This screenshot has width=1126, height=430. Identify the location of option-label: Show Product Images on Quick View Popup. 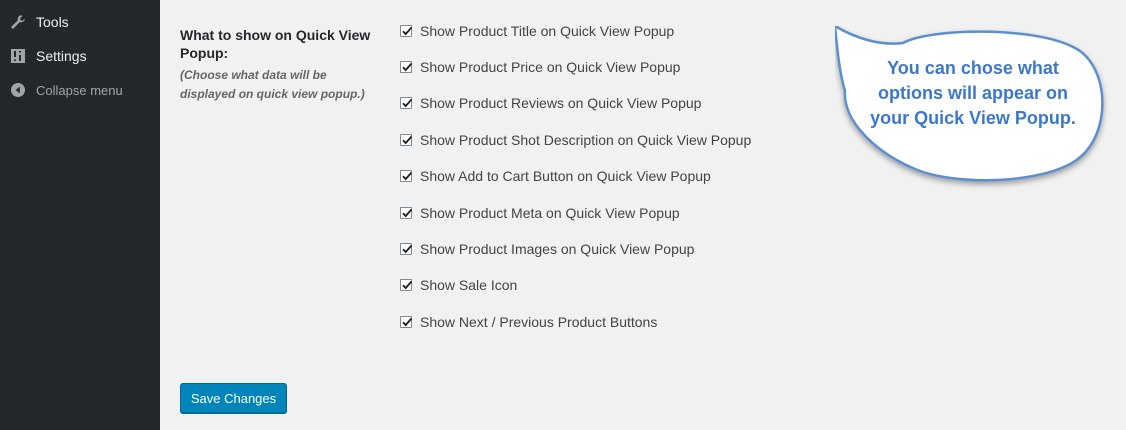
(557, 249).